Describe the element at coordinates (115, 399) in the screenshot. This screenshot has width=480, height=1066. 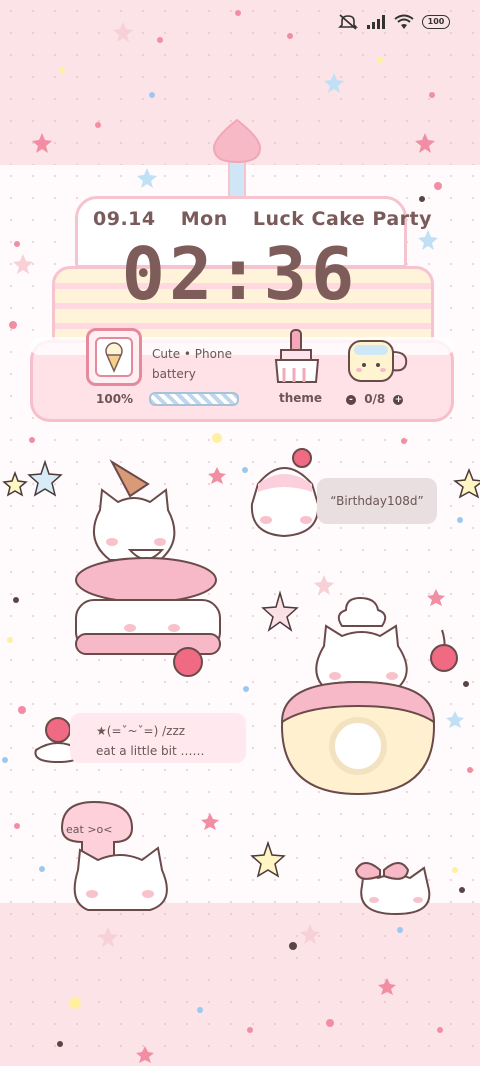
I see `battery-percent: 100%` at that location.